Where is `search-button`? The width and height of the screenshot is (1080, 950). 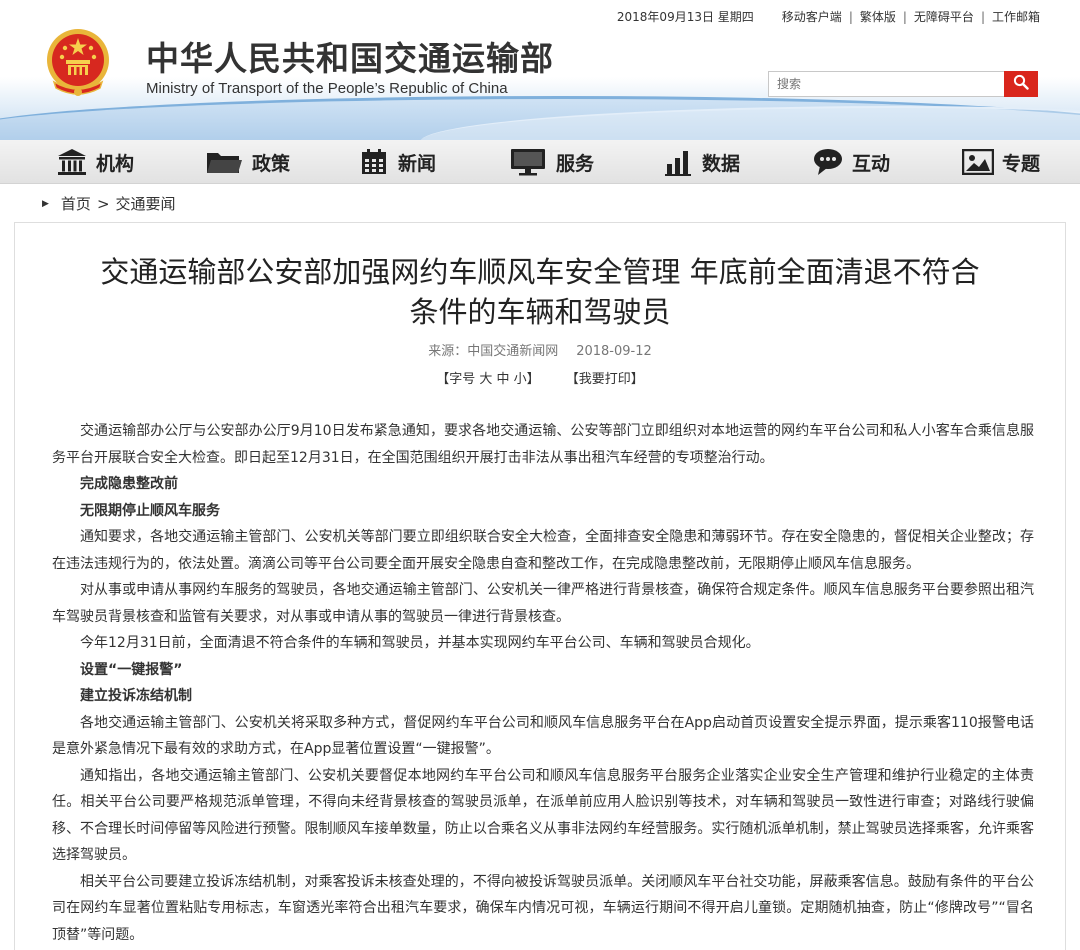 search-button is located at coordinates (1021, 84).